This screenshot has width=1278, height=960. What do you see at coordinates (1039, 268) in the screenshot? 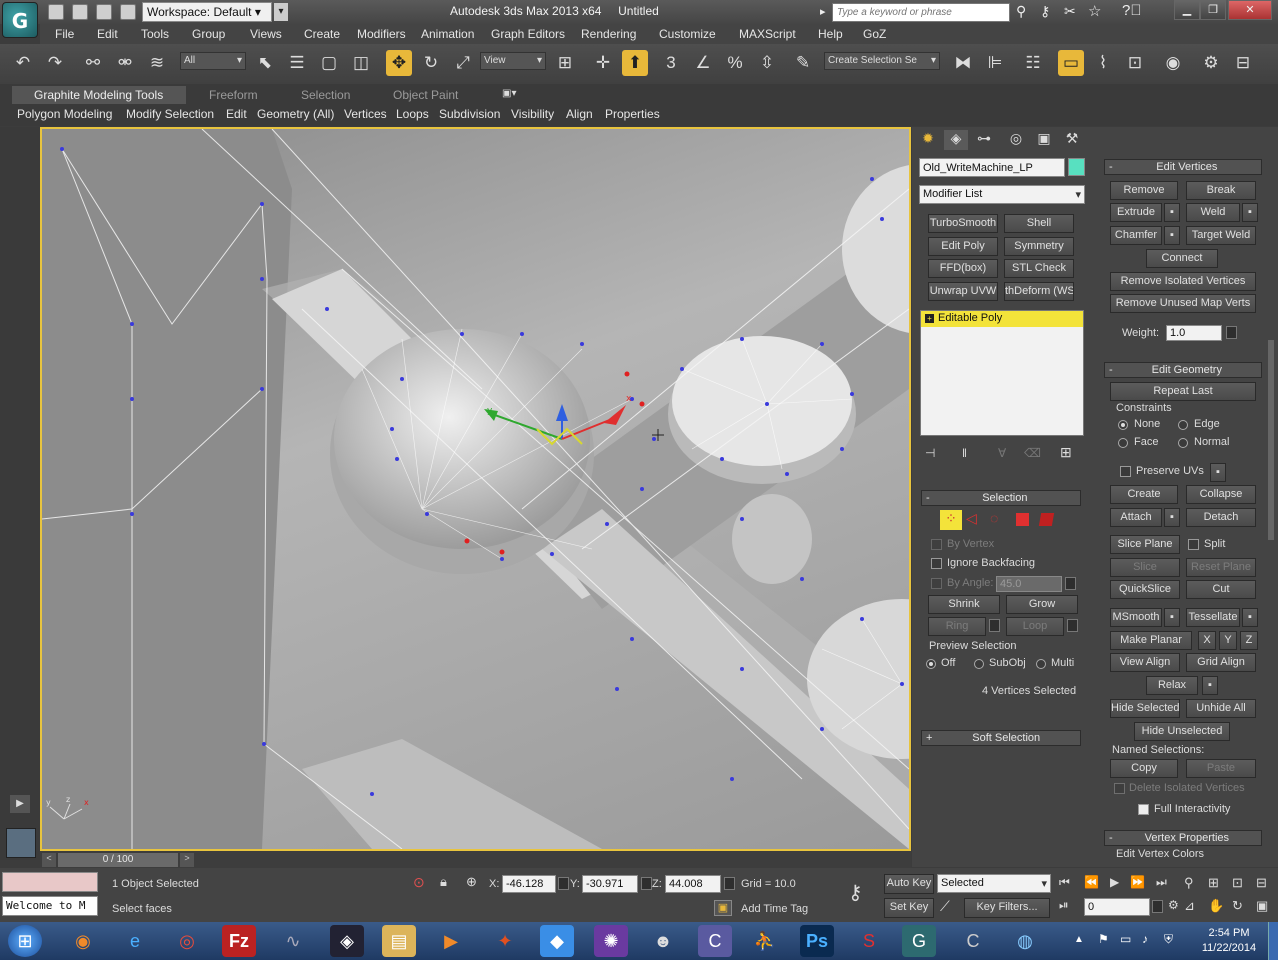
I see `stl-check-button: STL Check` at bounding box center [1039, 268].